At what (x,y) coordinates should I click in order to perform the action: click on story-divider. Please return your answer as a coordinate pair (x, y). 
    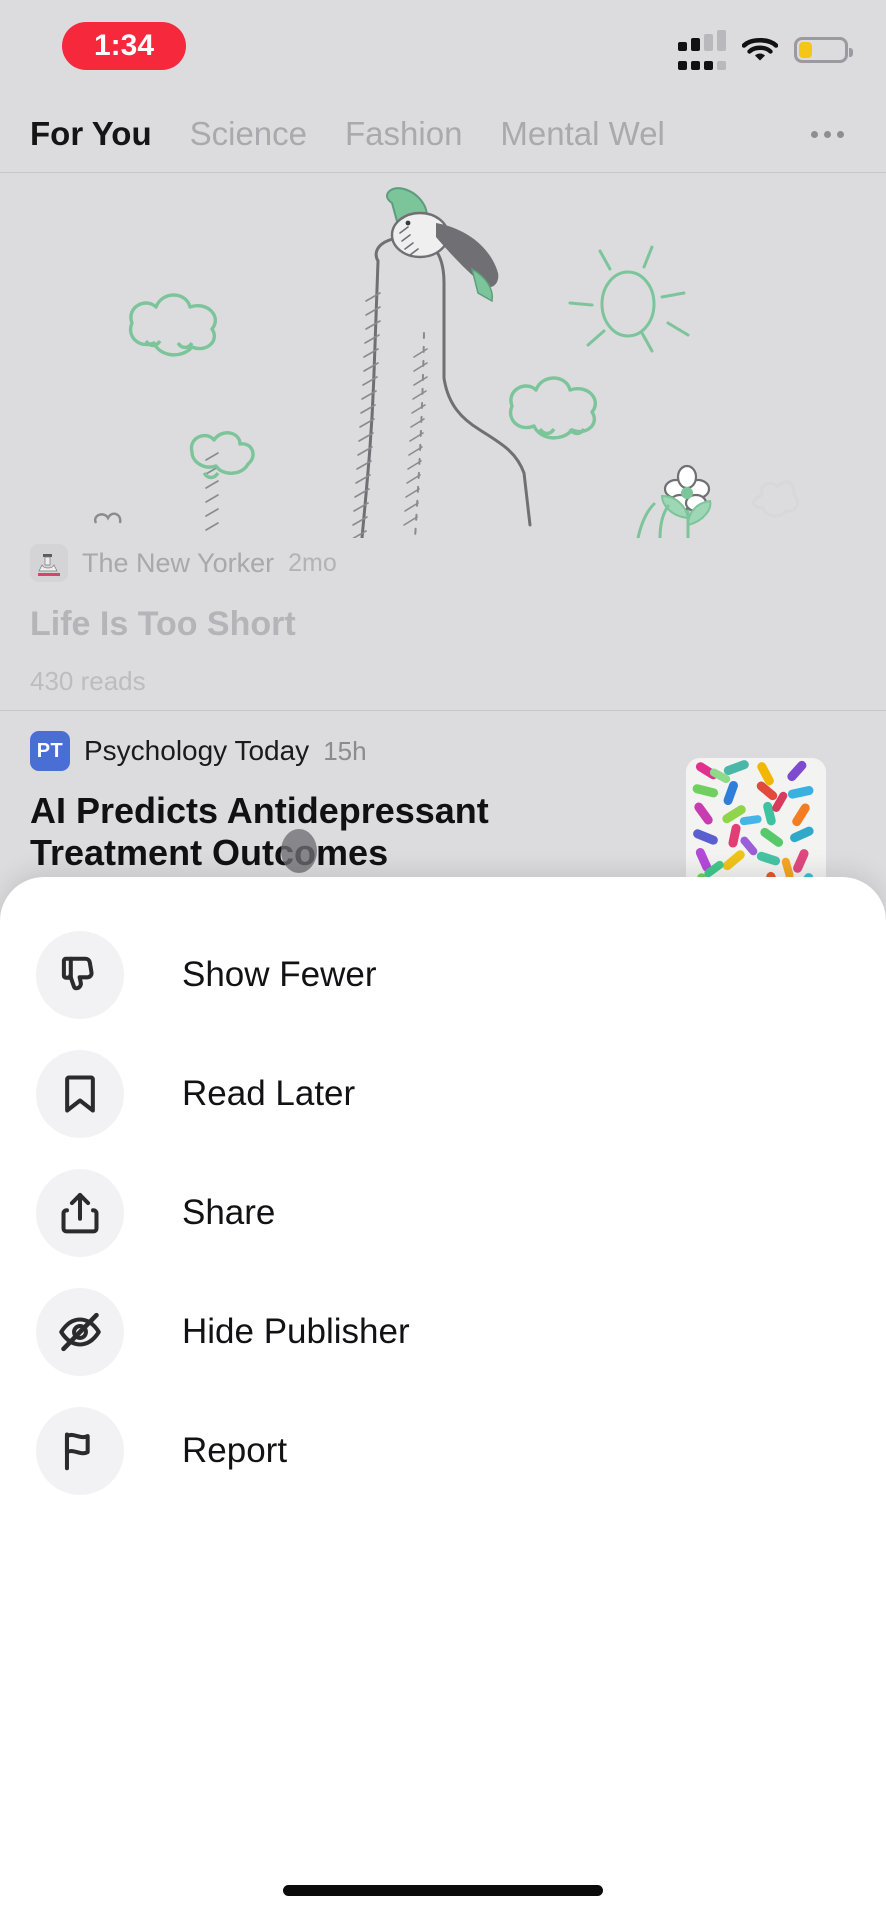
    Looking at the image, I should click on (443, 710).